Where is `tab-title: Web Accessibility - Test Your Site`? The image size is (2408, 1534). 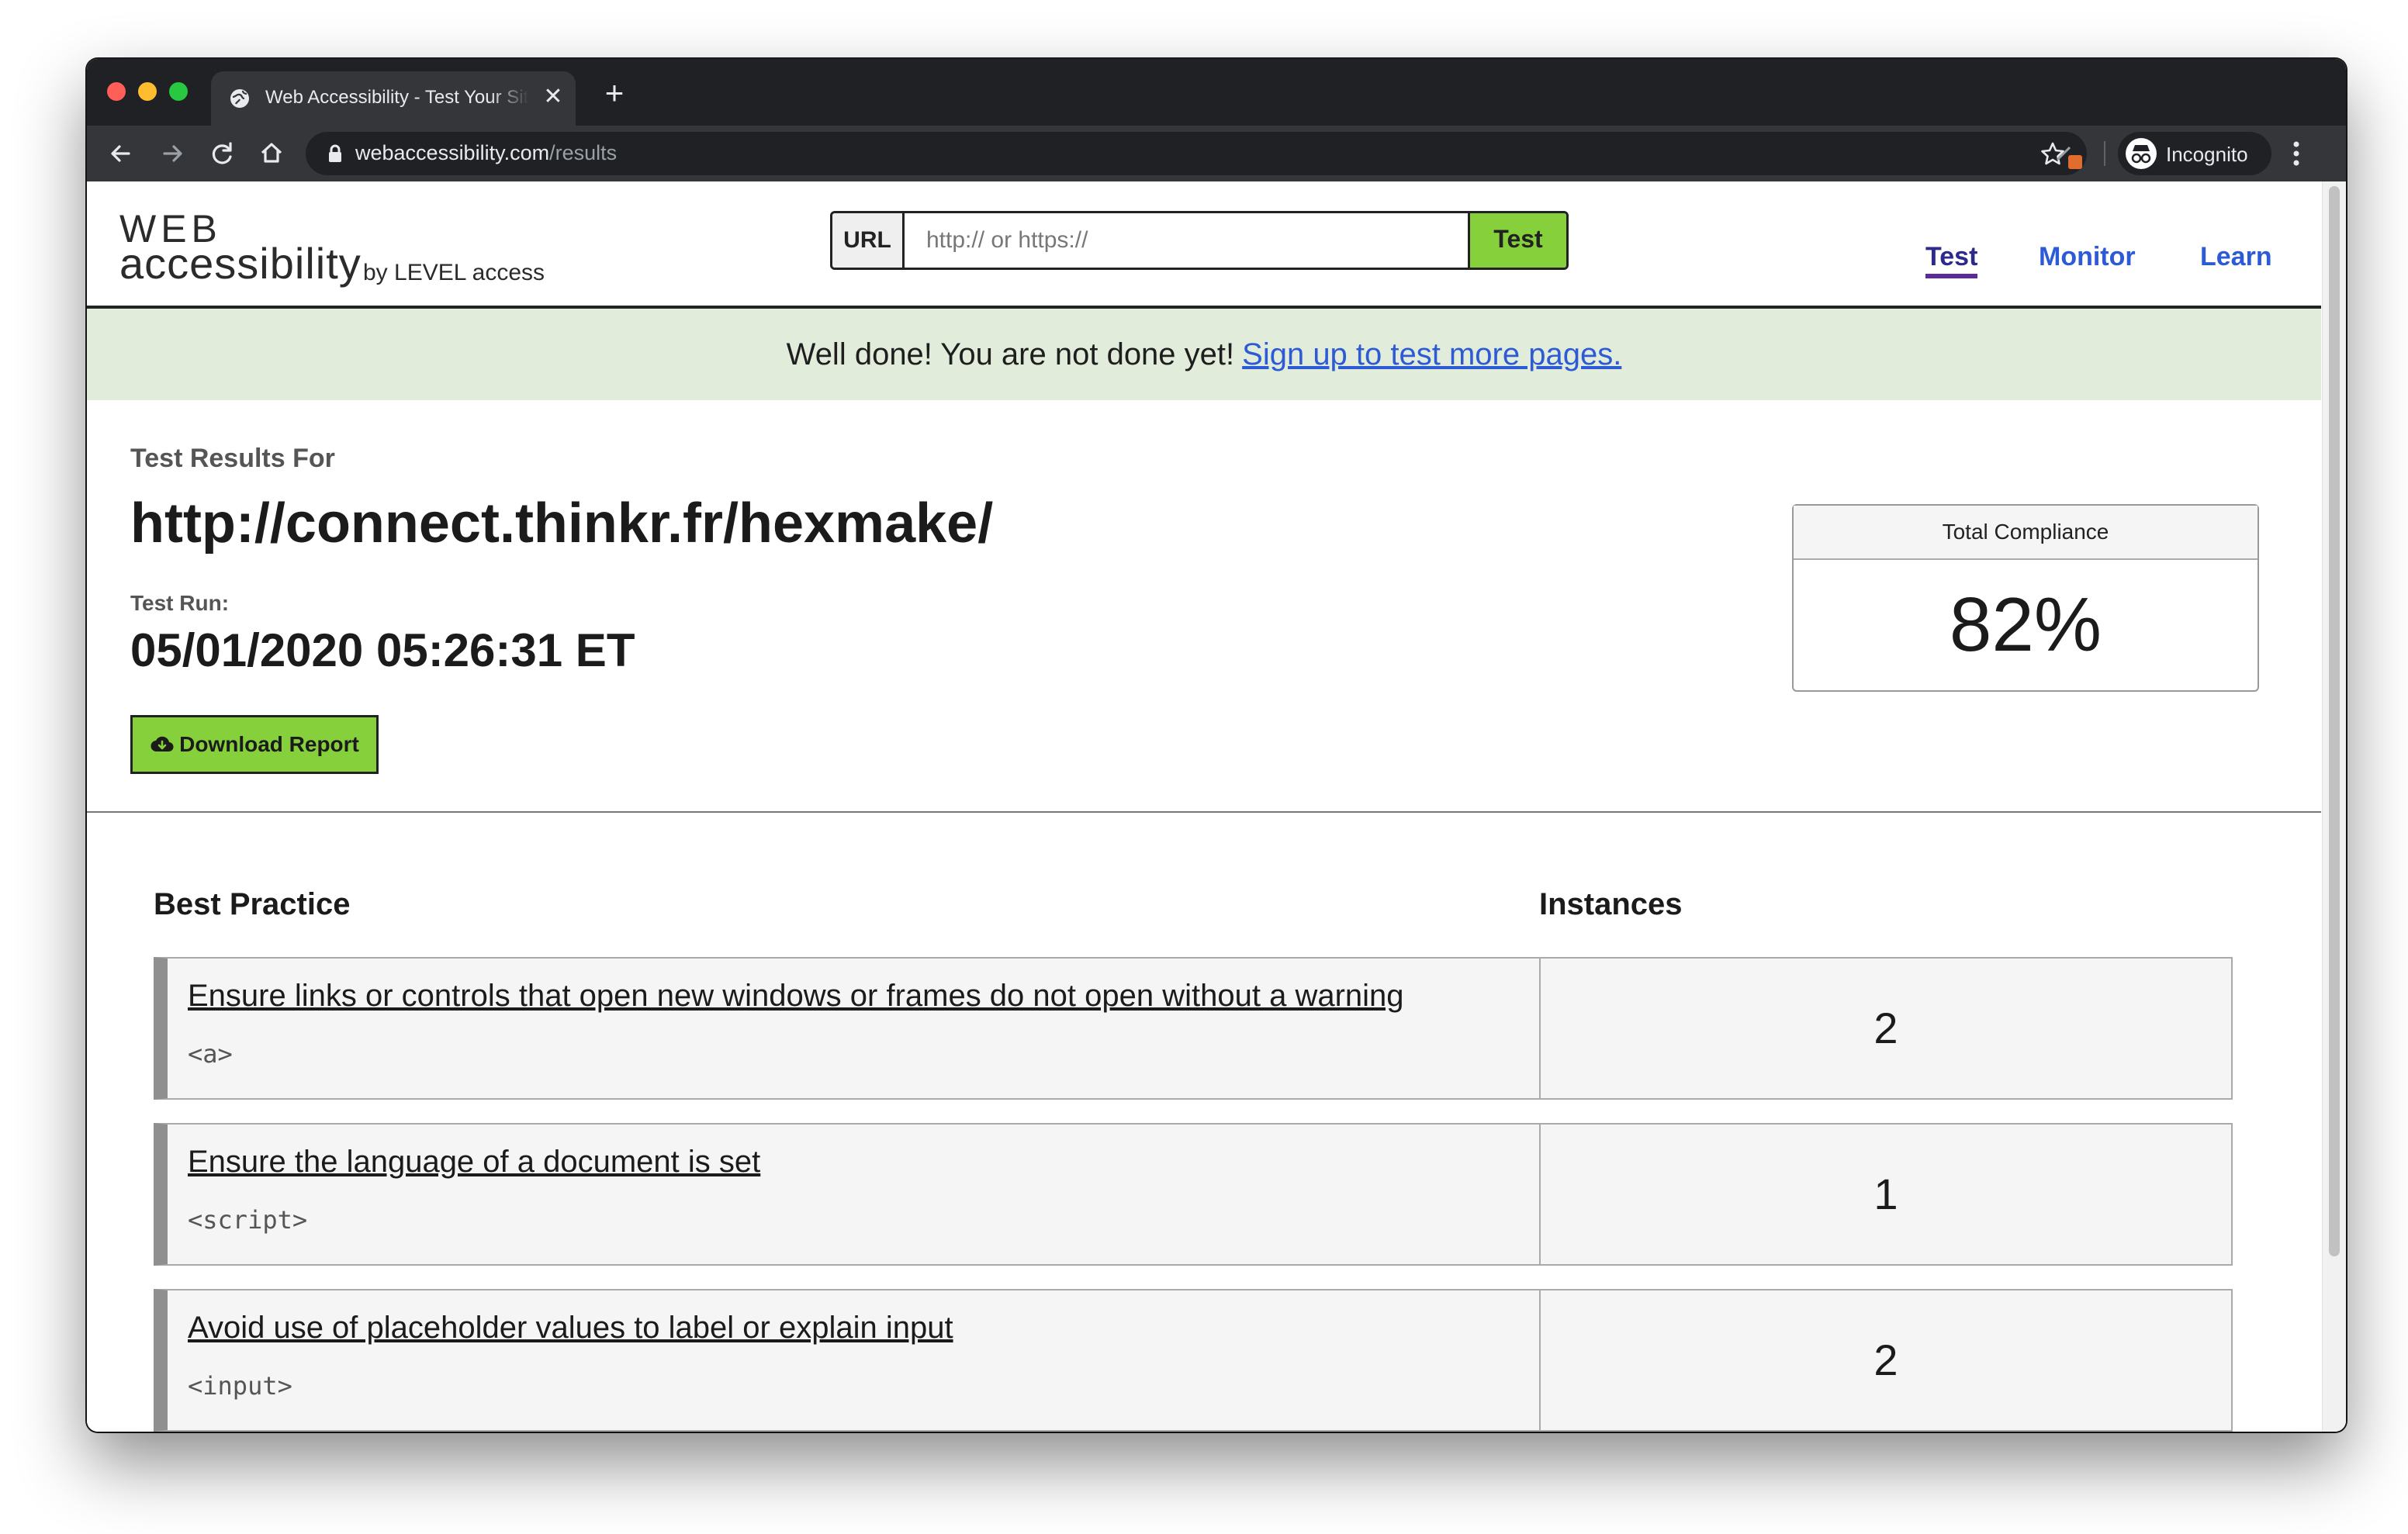 tab-title: Web Accessibility - Test Your Site is located at coordinates (397, 97).